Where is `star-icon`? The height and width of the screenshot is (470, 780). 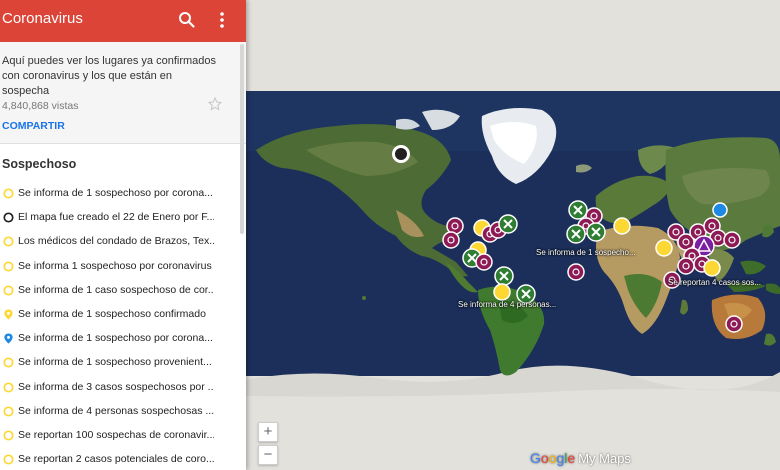 star-icon is located at coordinates (215, 104).